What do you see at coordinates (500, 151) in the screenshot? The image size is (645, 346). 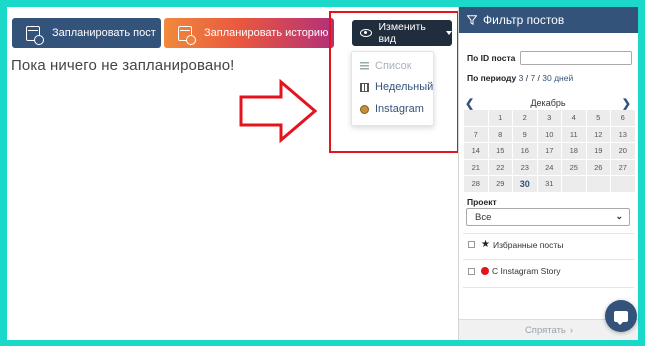 I see `calendar-day: 15` at bounding box center [500, 151].